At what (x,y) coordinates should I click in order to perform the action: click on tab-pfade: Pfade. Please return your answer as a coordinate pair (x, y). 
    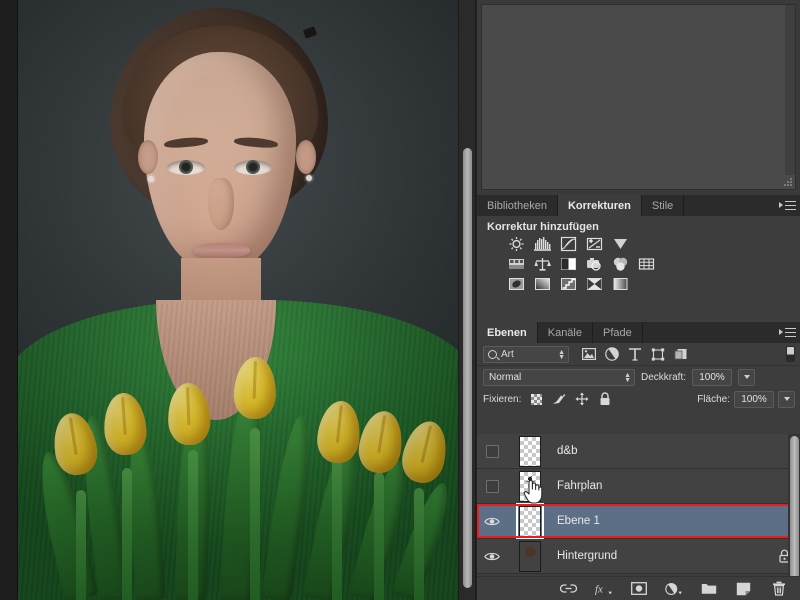
    Looking at the image, I should click on (618, 332).